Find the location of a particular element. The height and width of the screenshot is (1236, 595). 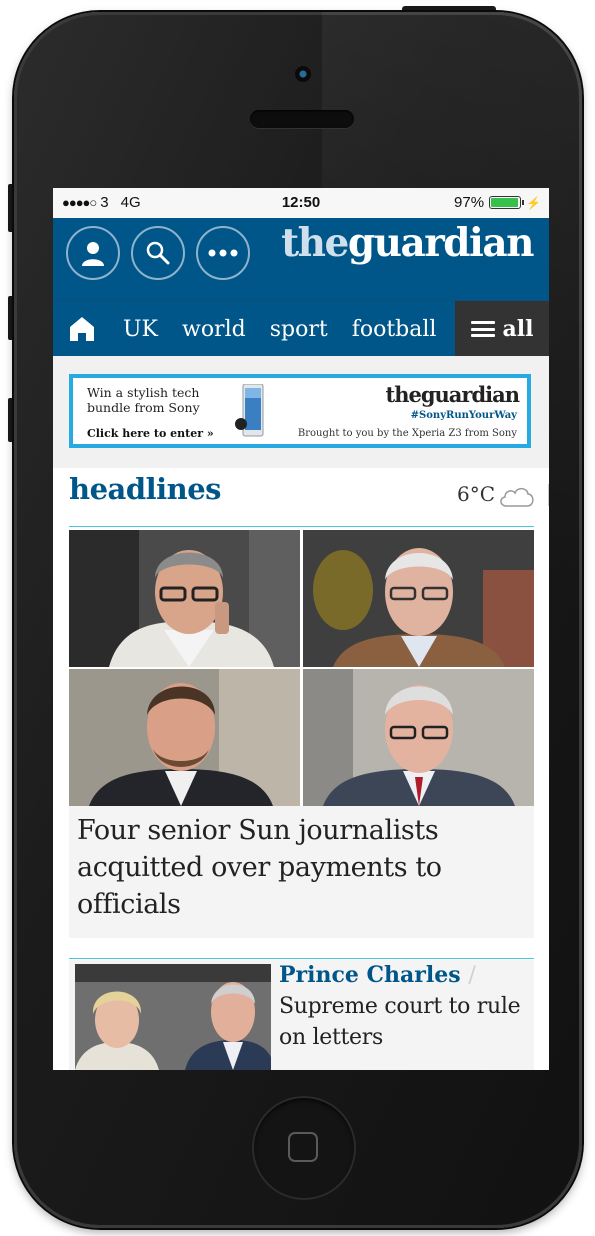

ad-guardian-logo: theguardian is located at coordinates (452, 394).